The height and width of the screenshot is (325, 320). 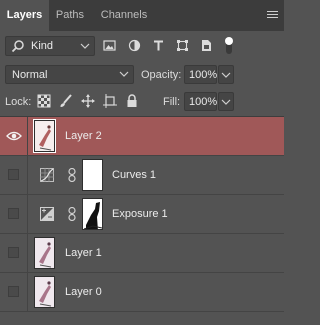 What do you see at coordinates (44, 101) in the screenshot?
I see `lock-transparent-pixels-icon` at bounding box center [44, 101].